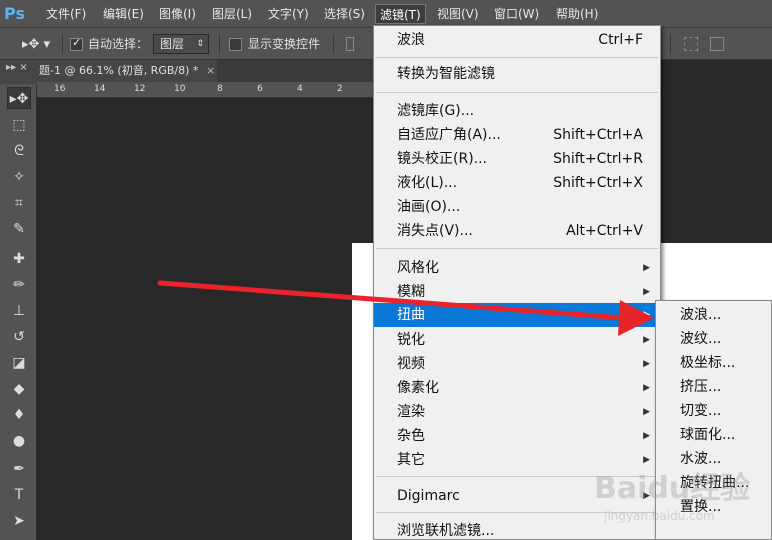 This screenshot has width=772, height=540. What do you see at coordinates (411, 315) in the screenshot?
I see `menu-item-label: 扭曲` at bounding box center [411, 315].